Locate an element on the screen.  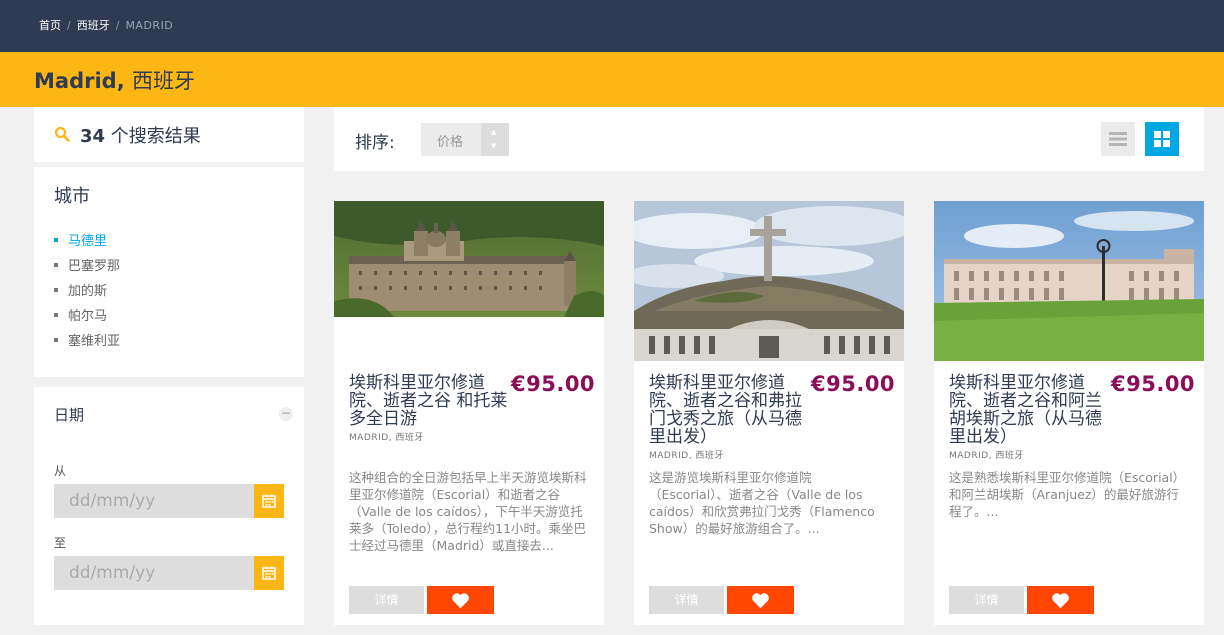
sort-toolbar: 排序: 价格 ▲ ▼ is located at coordinates (769, 139).